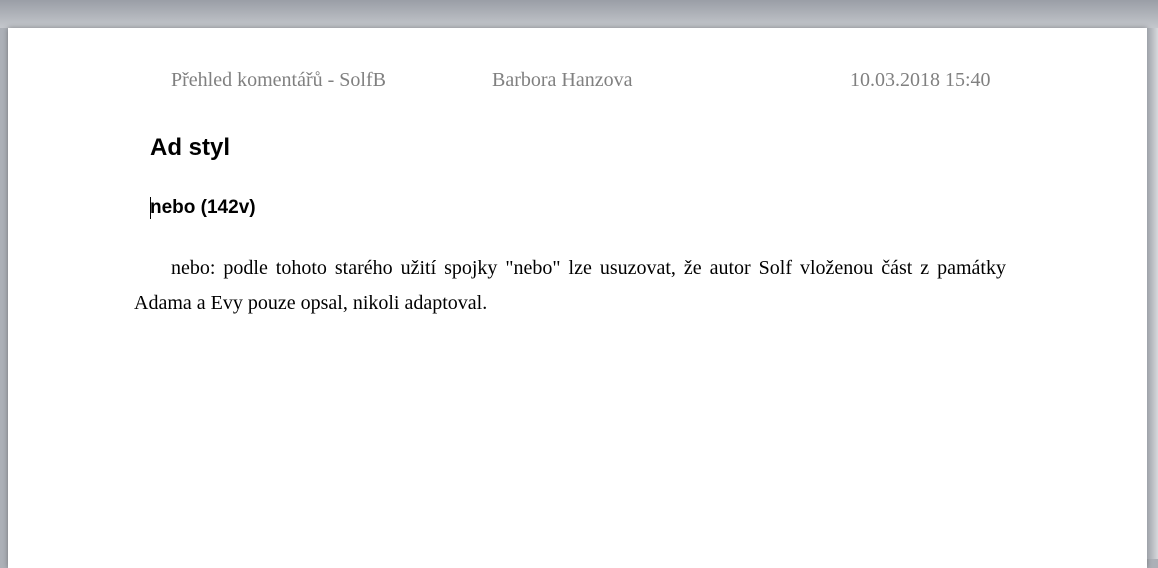  Describe the element at coordinates (562, 80) in the screenshot. I see `header-author: Barbora Hanzova` at that location.